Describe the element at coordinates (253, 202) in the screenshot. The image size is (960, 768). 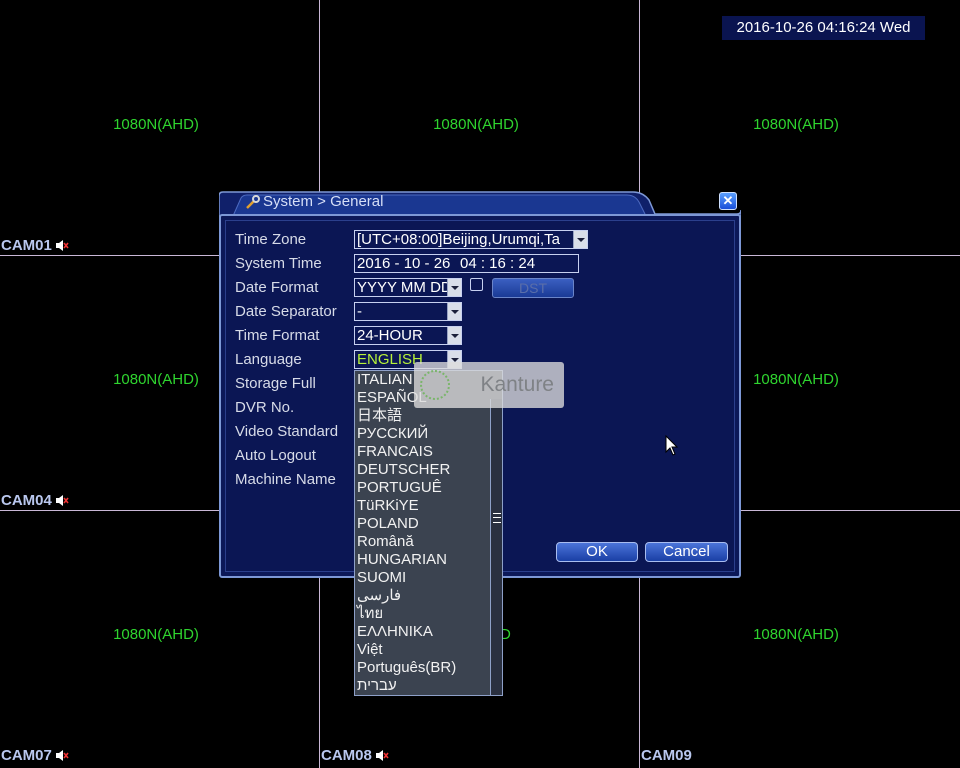
I see `wrench-icon` at that location.